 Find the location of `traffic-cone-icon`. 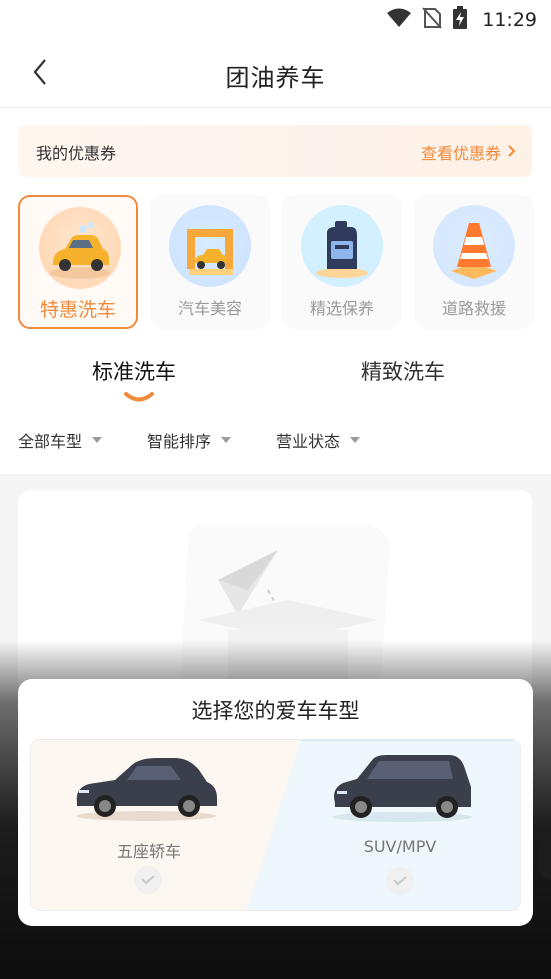

traffic-cone-icon is located at coordinates (474, 246).